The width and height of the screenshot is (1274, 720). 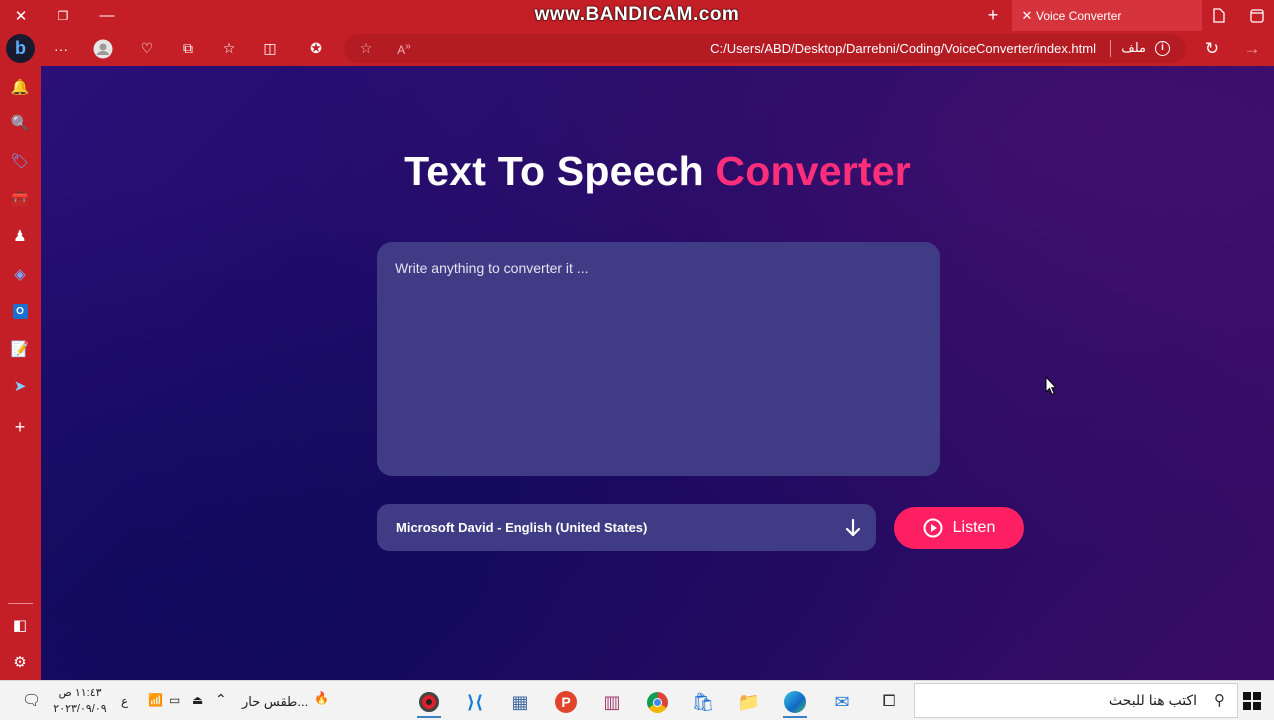 I want to click on sidebar-hide: ◧, so click(x=20, y=625).